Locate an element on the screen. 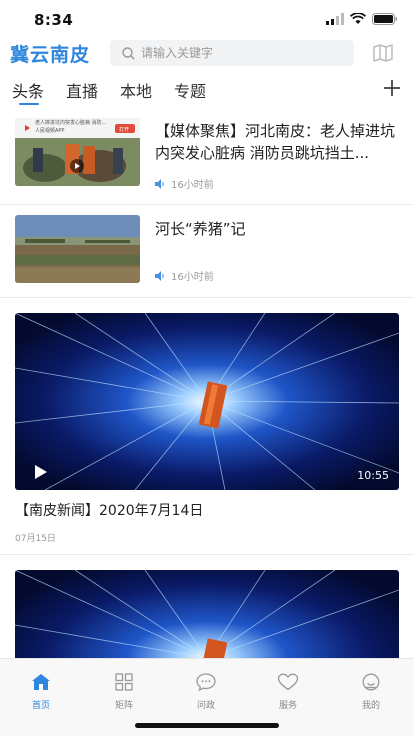 The width and height of the screenshot is (414, 736). home-indicator is located at coordinates (207, 725).